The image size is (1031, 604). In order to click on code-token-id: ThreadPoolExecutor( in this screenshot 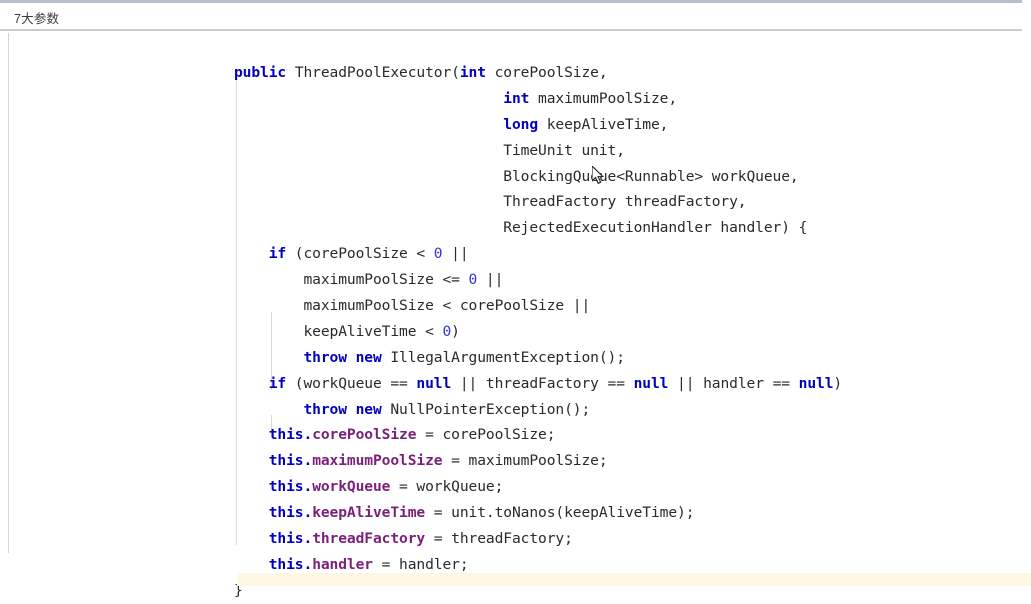, I will do `click(377, 72)`.